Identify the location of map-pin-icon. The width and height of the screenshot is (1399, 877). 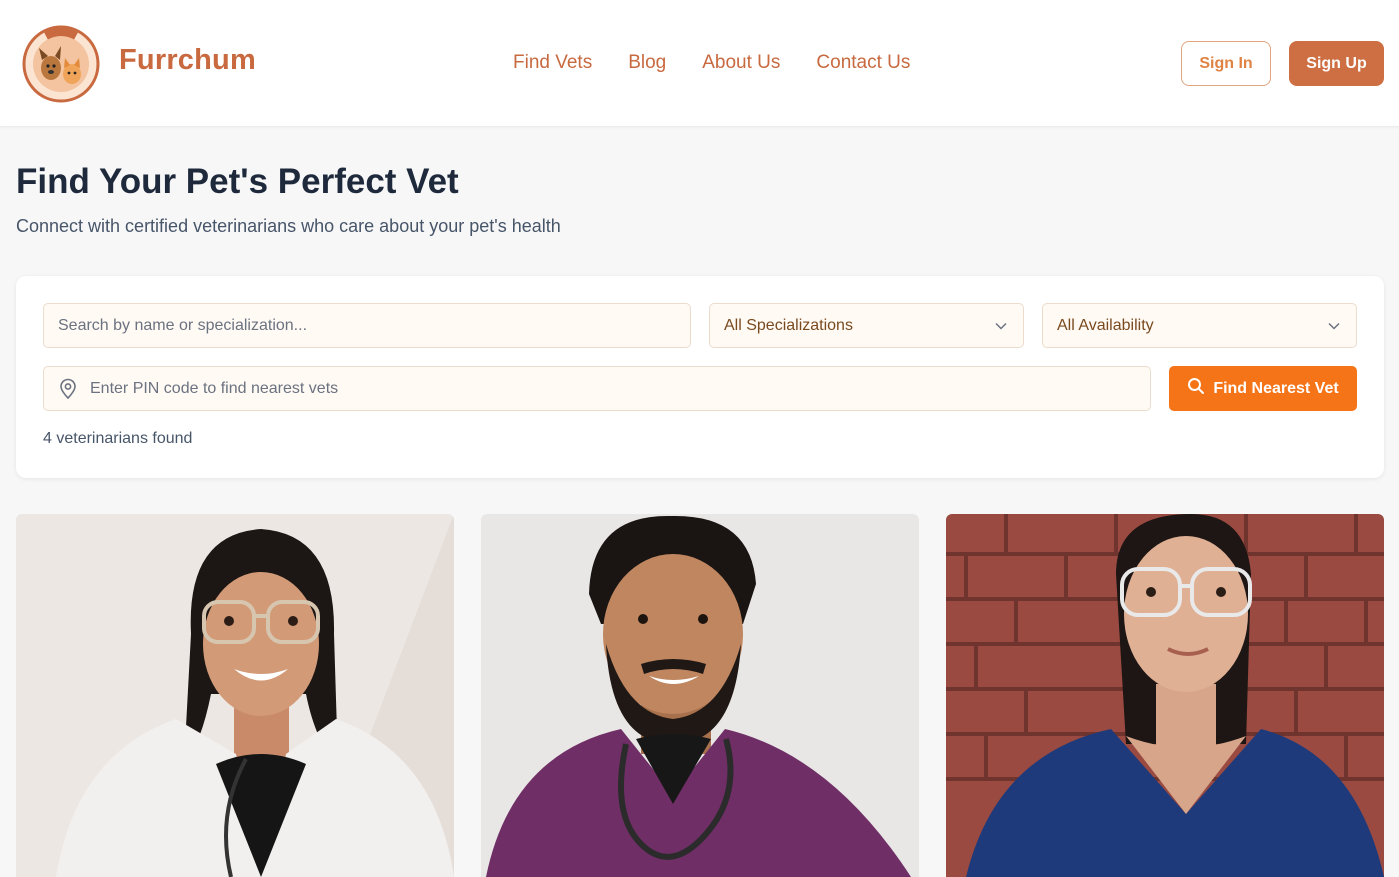
(68, 389).